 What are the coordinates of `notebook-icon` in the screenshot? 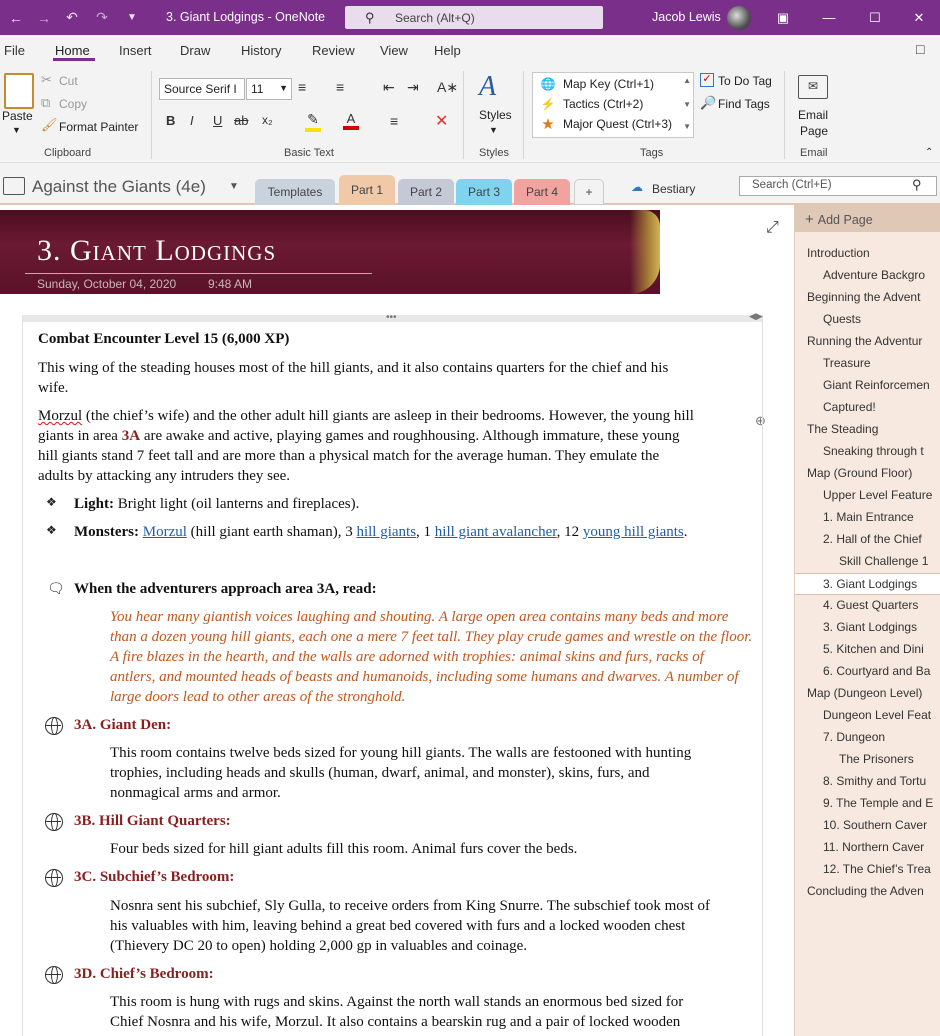 It's located at (14, 186).